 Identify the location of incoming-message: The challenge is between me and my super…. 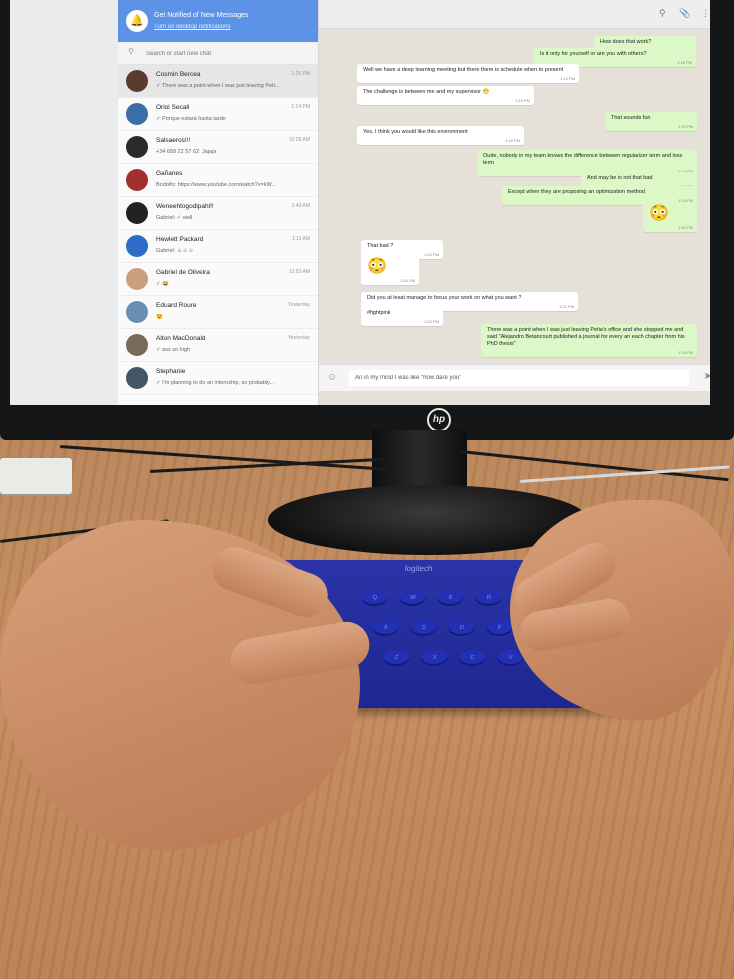
(445, 95).